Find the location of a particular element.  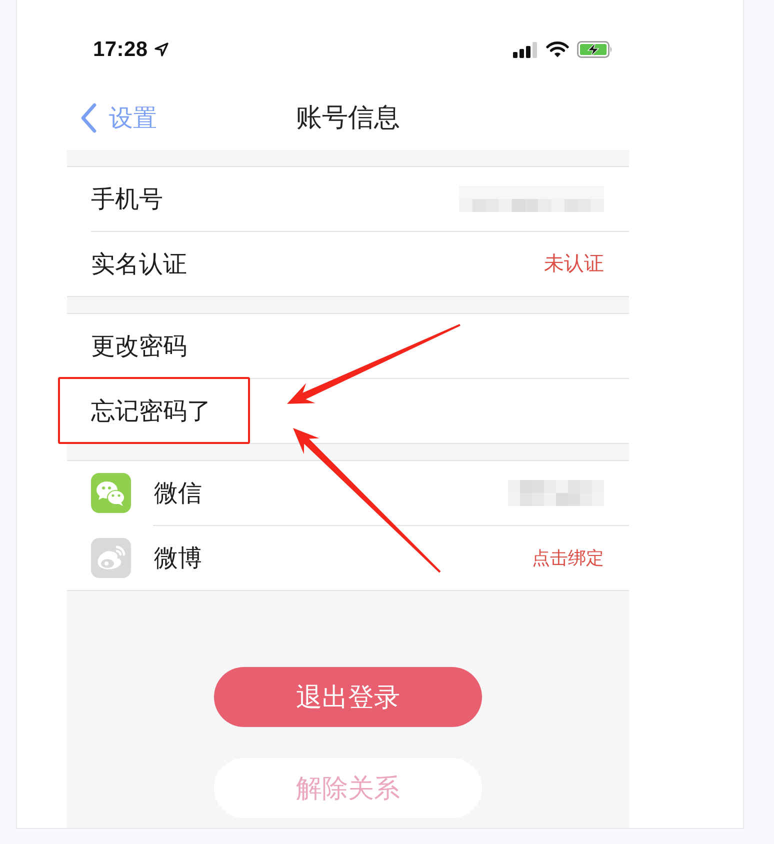

eye-with-waves-icon is located at coordinates (111, 558).